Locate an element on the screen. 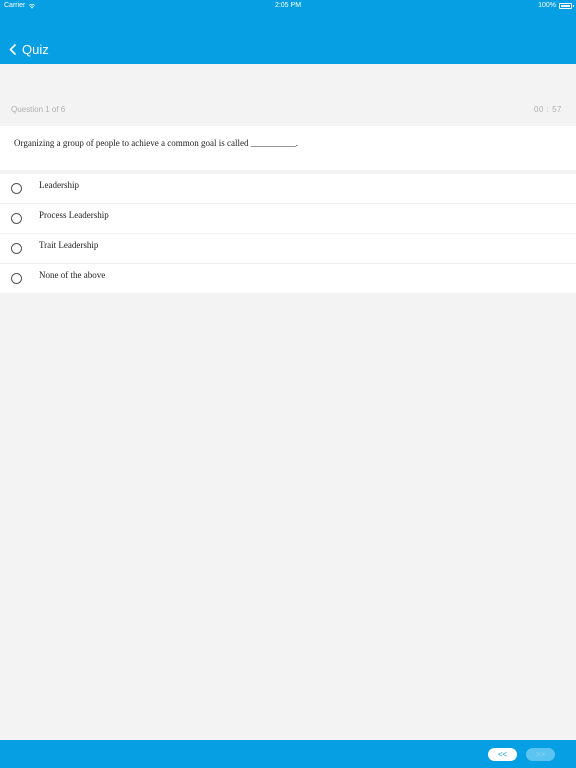  next-question-button: >> is located at coordinates (540, 754).